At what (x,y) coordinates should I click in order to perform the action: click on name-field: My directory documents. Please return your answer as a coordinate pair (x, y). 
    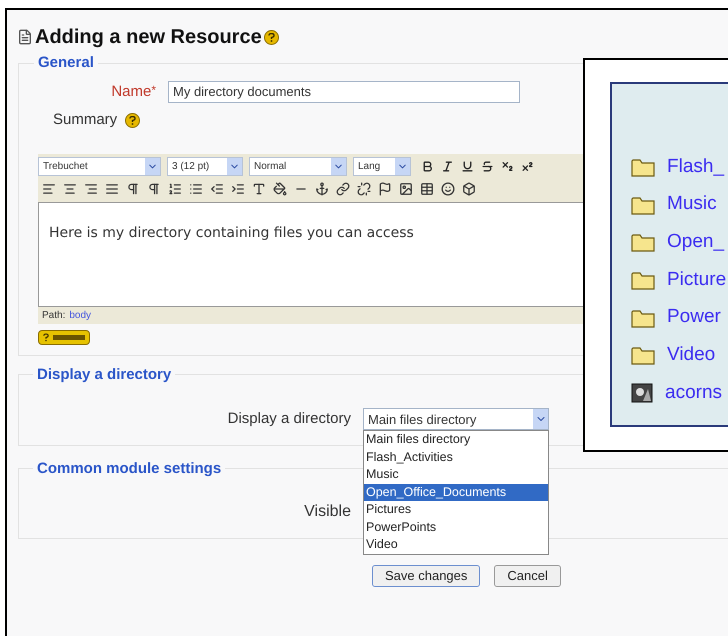
    Looking at the image, I should click on (344, 91).